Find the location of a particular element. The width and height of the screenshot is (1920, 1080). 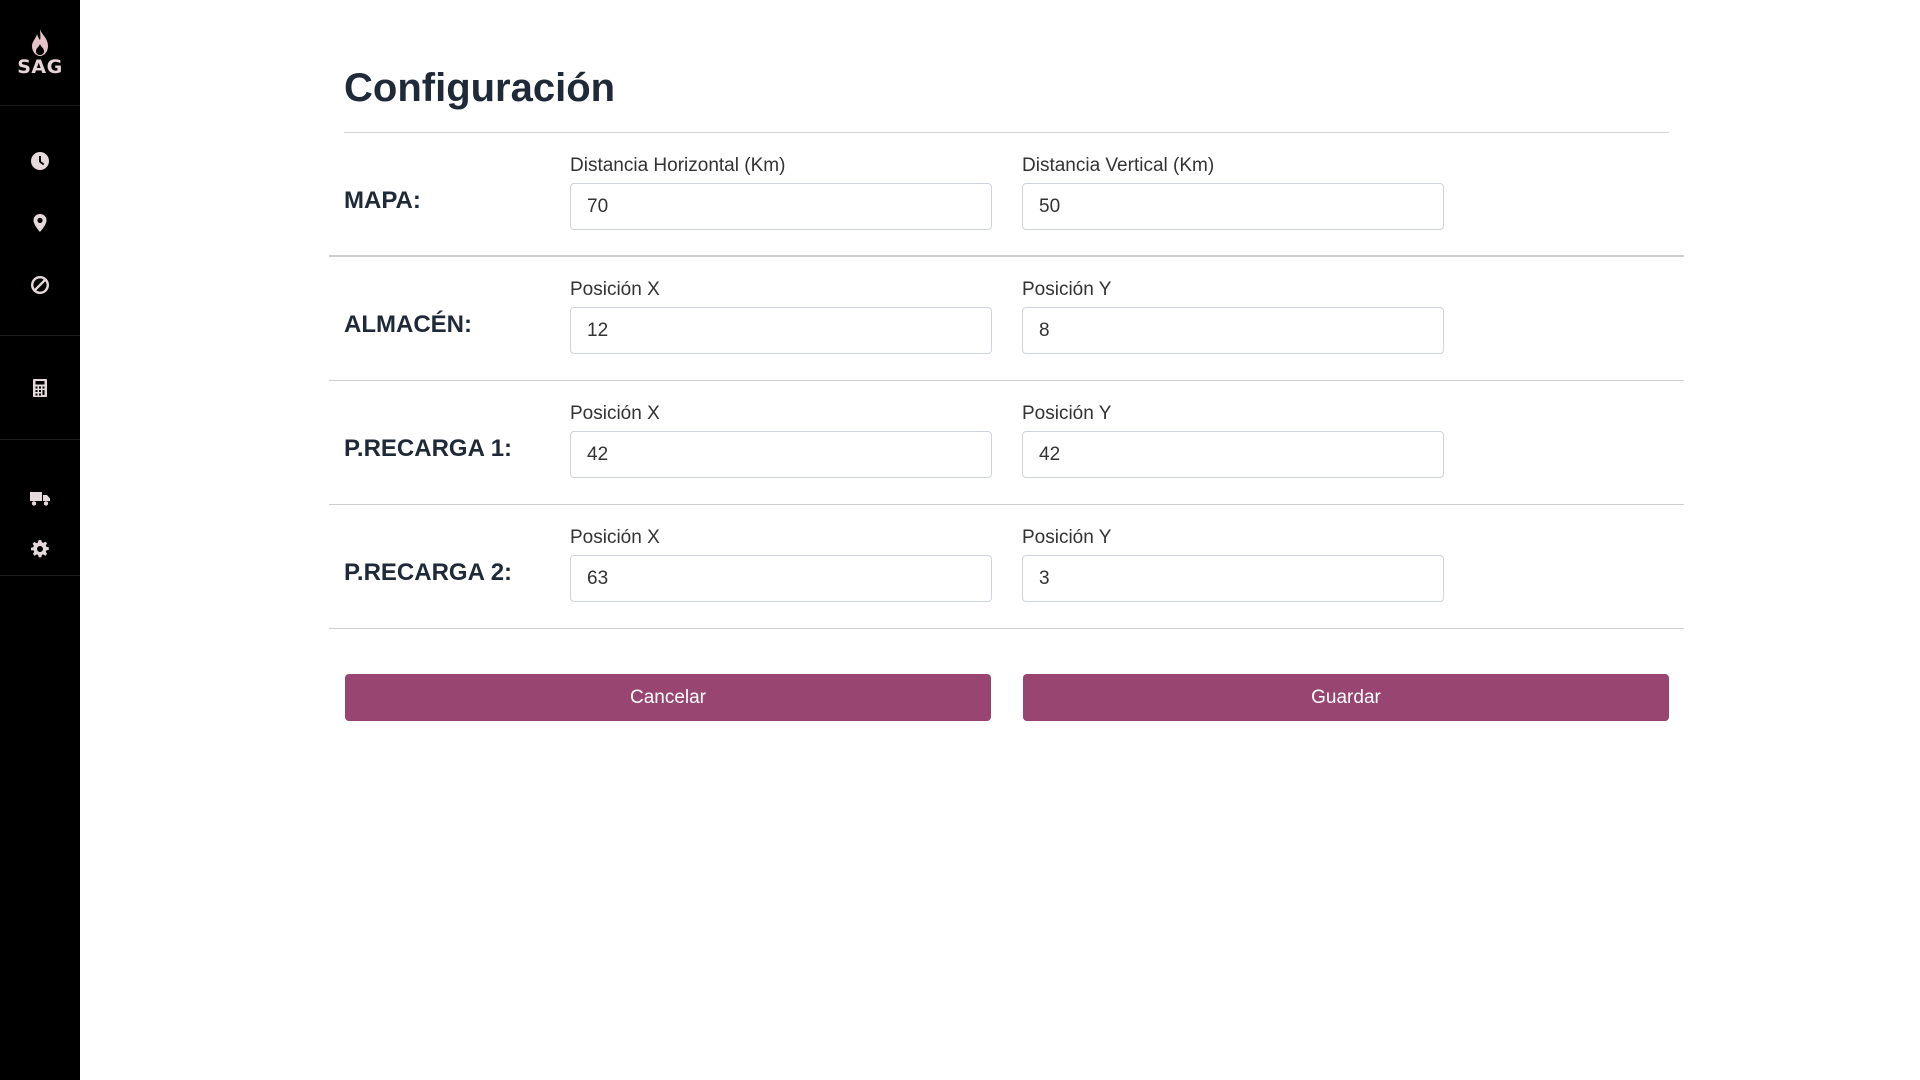

section-almacen: ALMACÉN: Posición X Posición Y is located at coordinates (1006, 319).